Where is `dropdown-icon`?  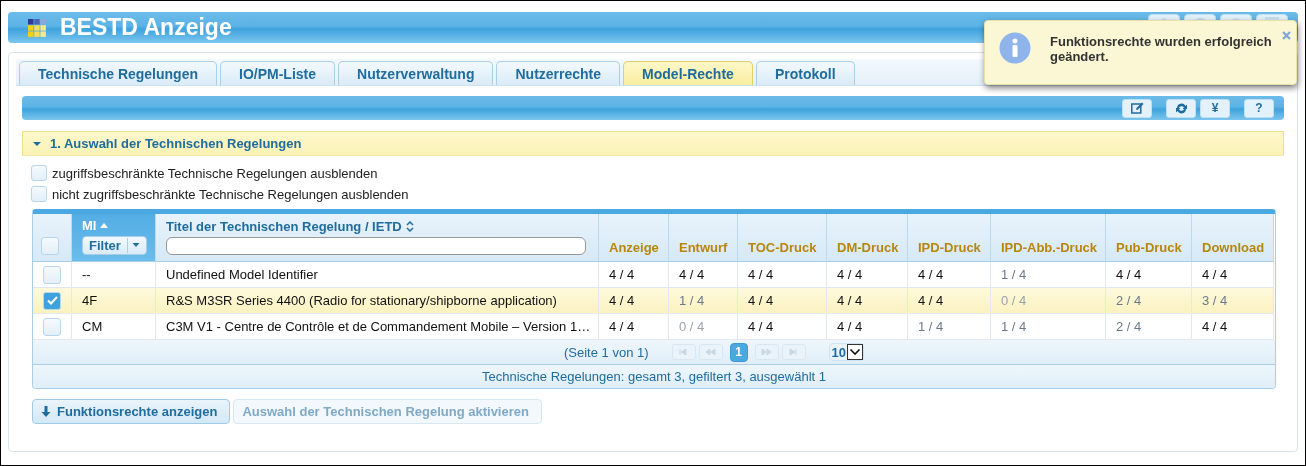
dropdown-icon is located at coordinates (855, 352).